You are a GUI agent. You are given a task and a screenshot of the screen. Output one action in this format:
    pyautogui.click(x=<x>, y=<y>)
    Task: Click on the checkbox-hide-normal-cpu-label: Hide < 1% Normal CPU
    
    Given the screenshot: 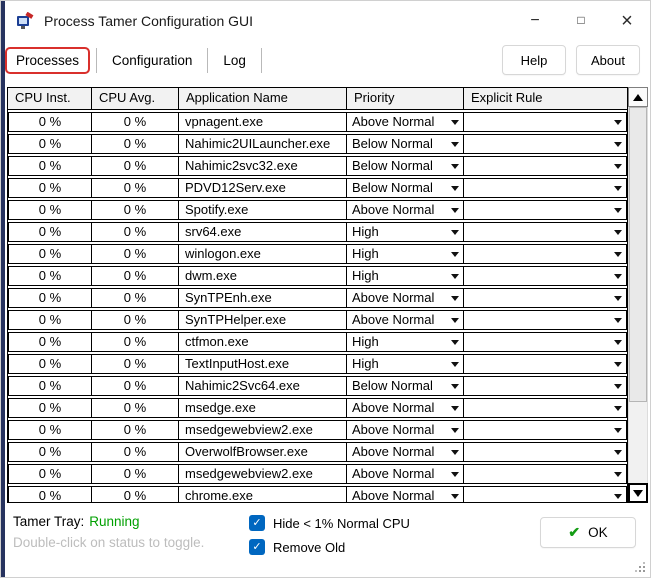 What is the action you would take?
    pyautogui.click(x=341, y=523)
    